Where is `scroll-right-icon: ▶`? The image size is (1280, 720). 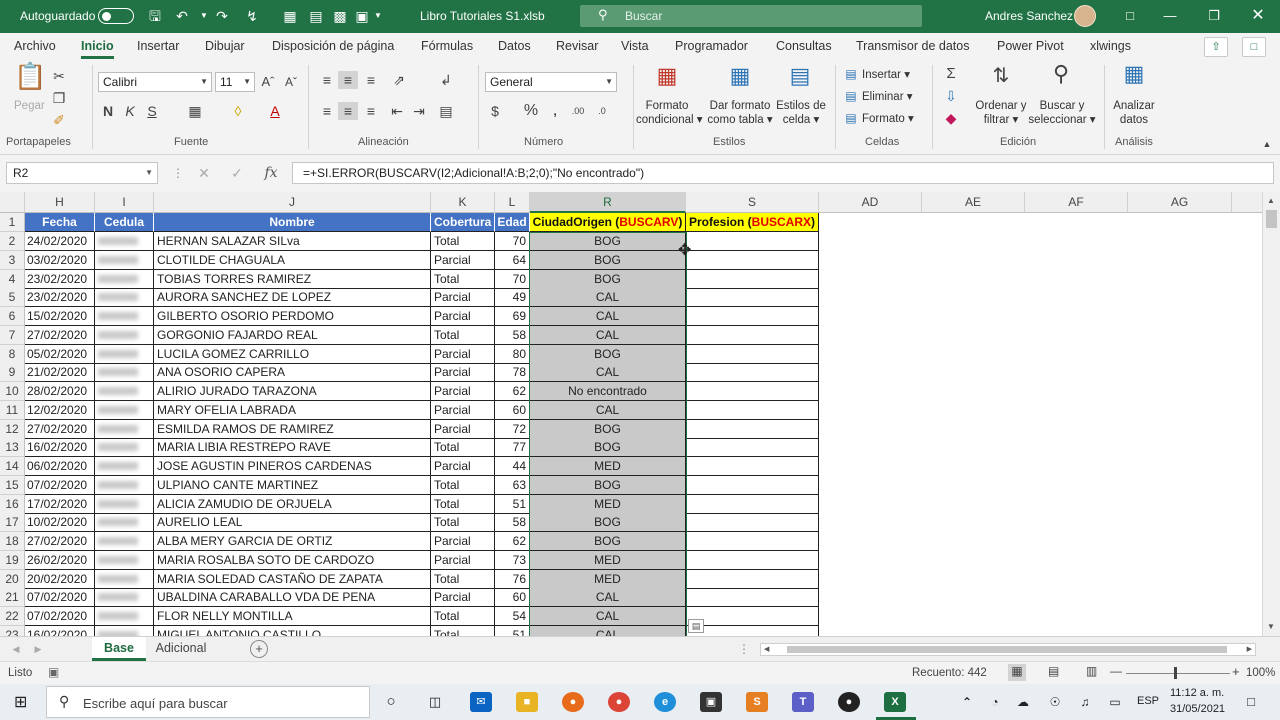 scroll-right-icon: ▶ is located at coordinates (1249, 649).